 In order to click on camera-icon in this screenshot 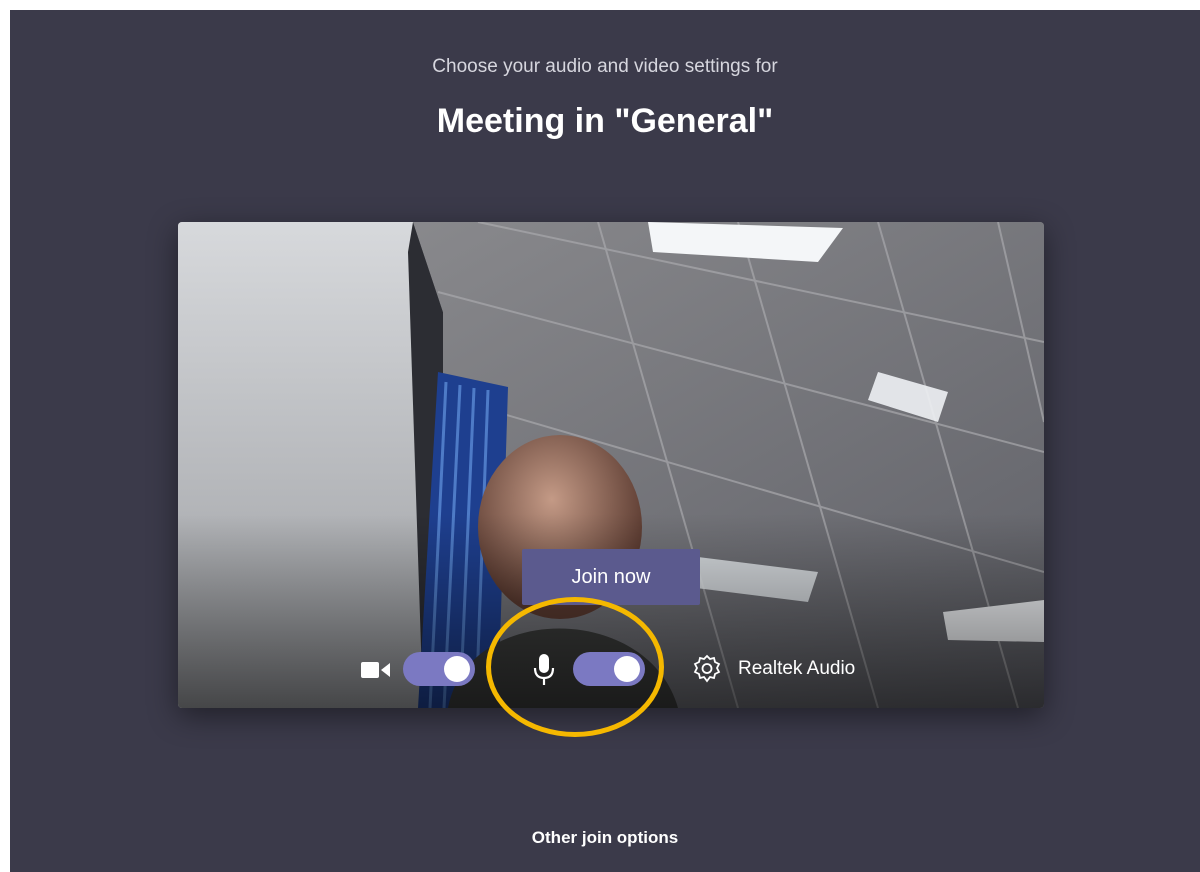, I will do `click(375, 670)`.